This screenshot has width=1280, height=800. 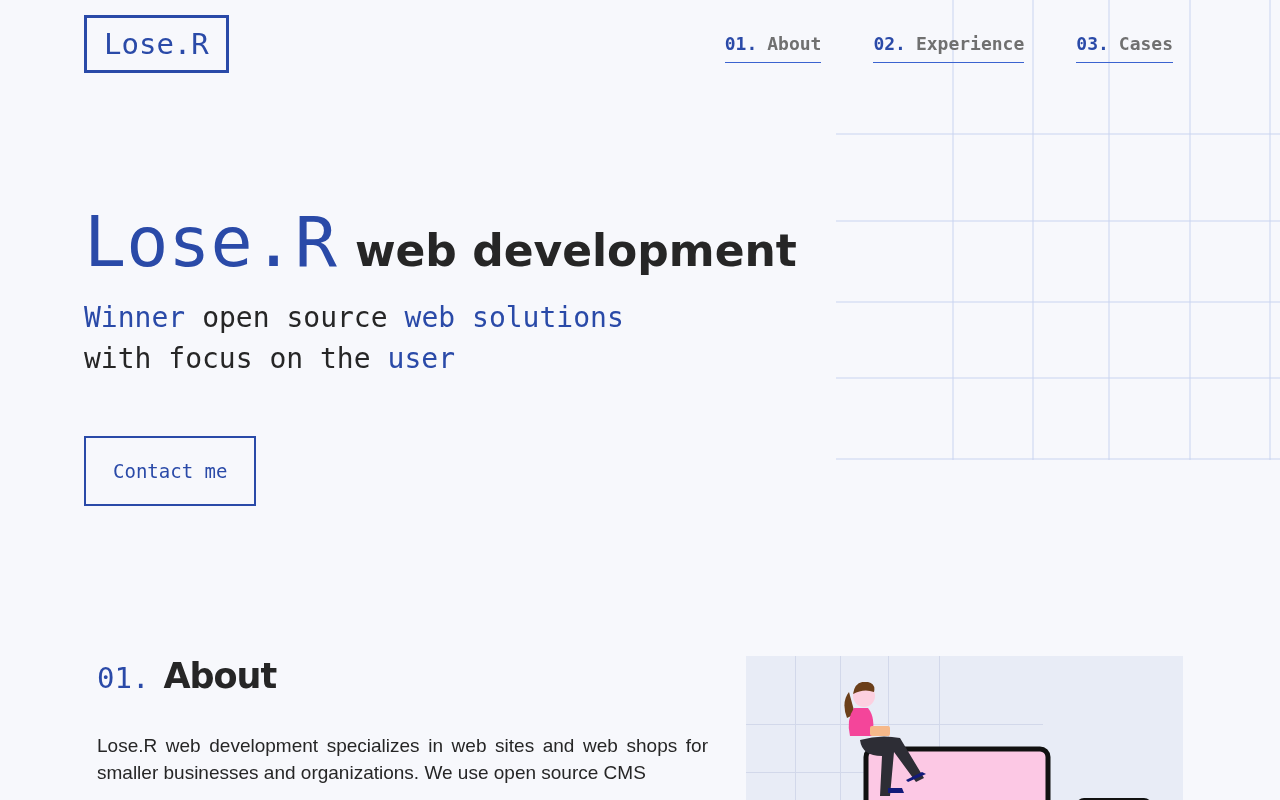 What do you see at coordinates (170, 471) in the screenshot?
I see `contact-button: Contact me` at bounding box center [170, 471].